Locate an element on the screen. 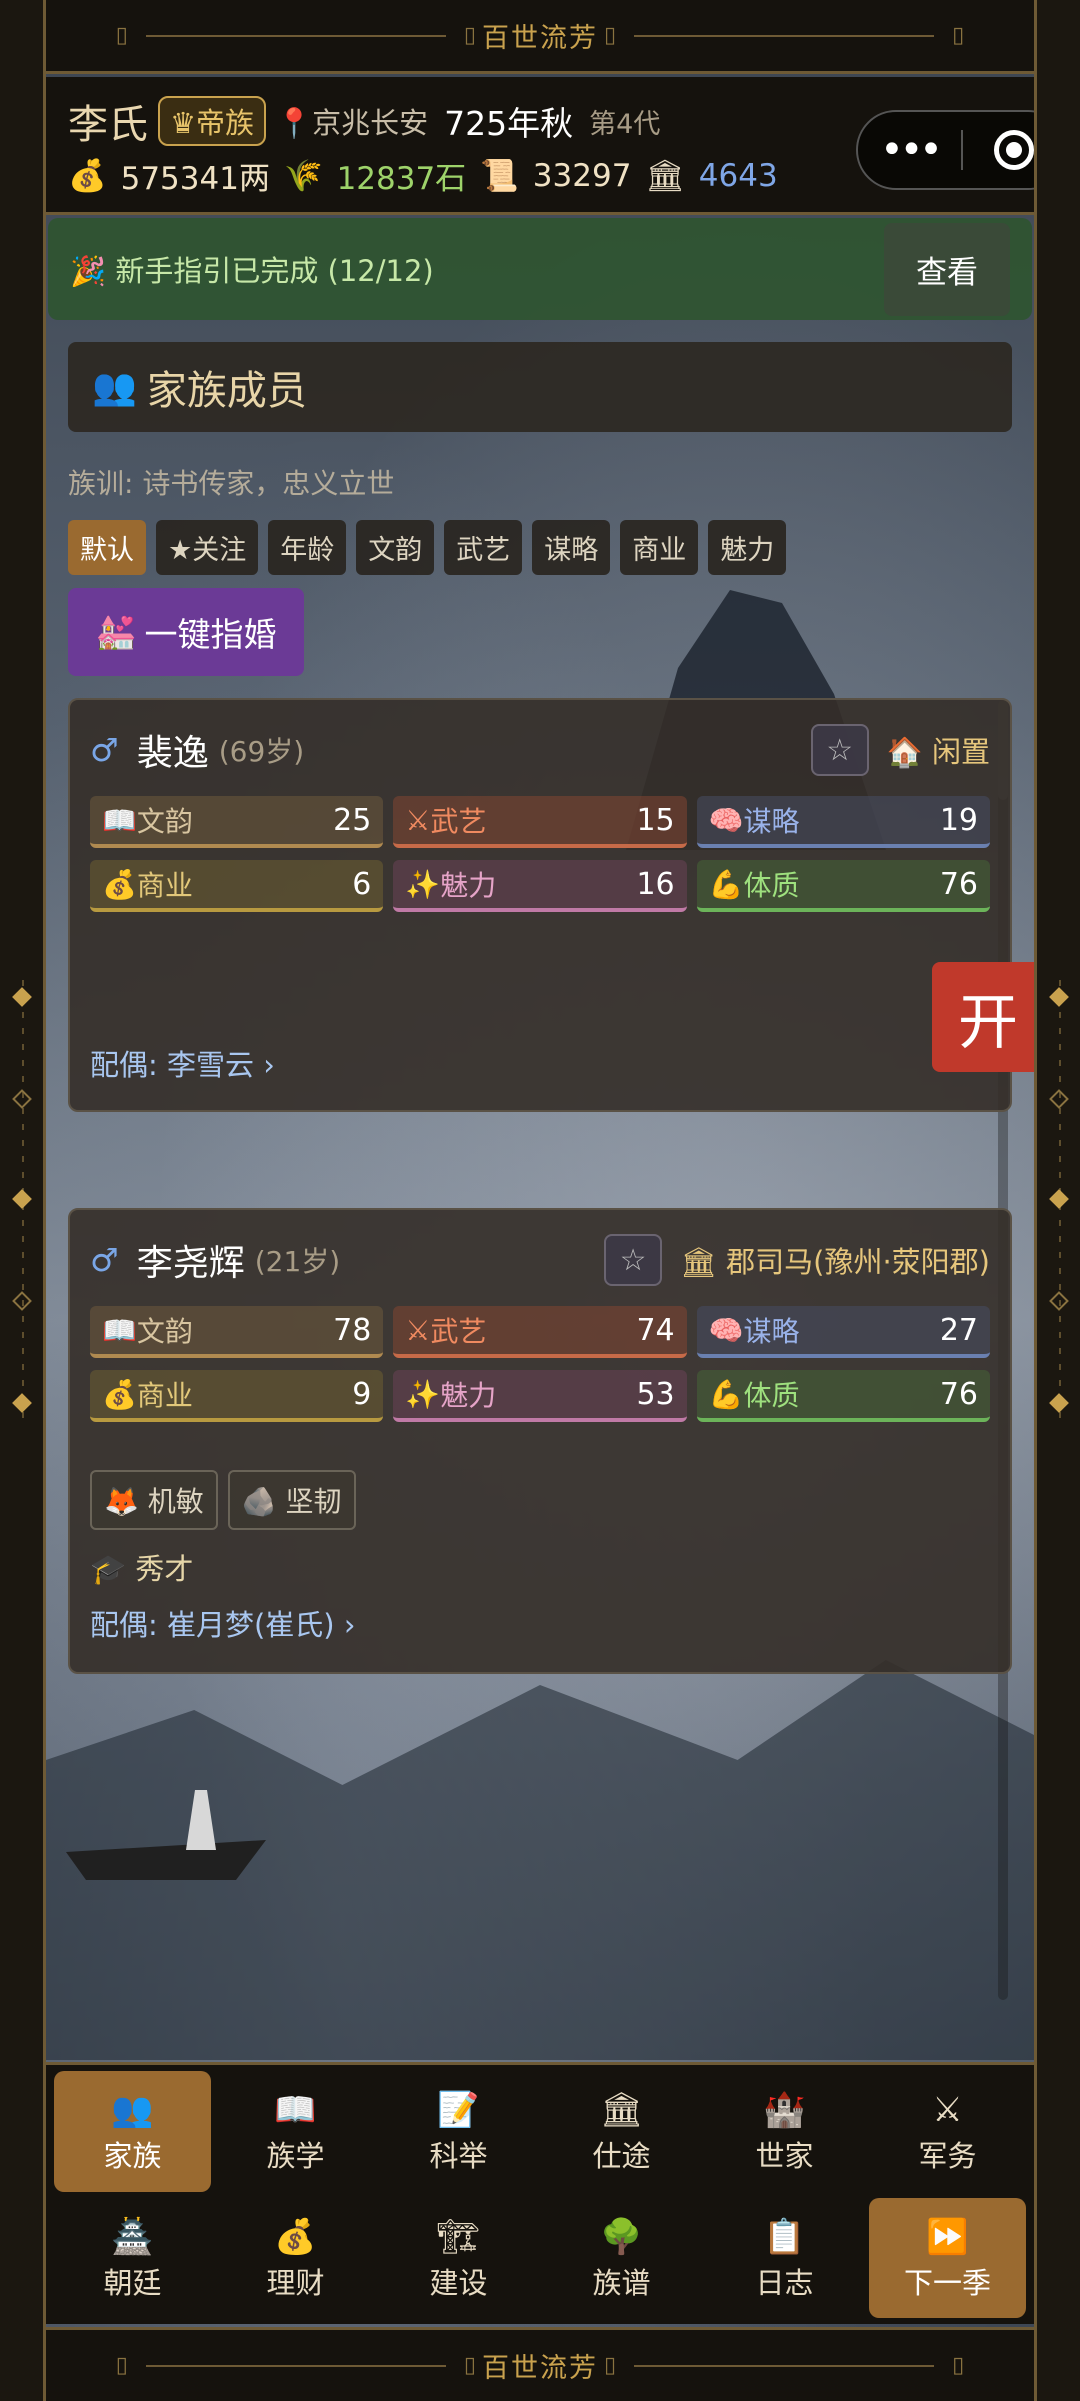  location-label: 京兆长安 is located at coordinates (370, 123).